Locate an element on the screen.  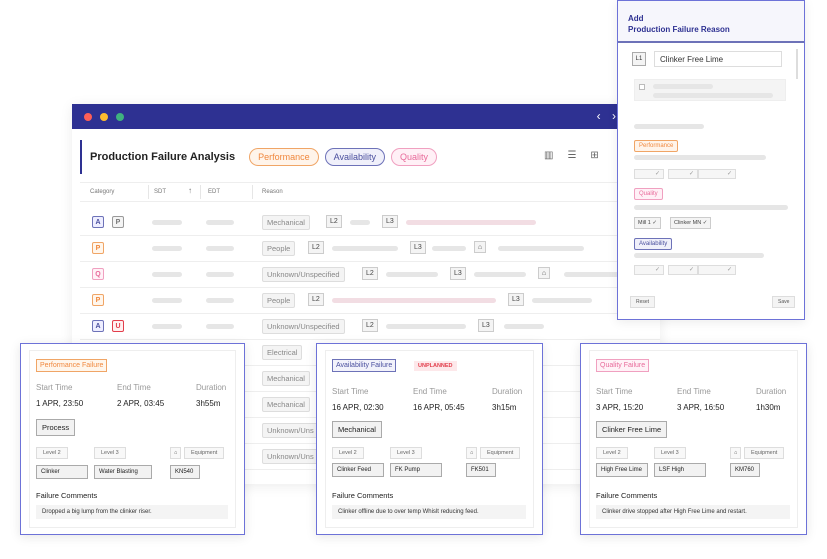
performance-chip: Performance is located at coordinates (656, 146).